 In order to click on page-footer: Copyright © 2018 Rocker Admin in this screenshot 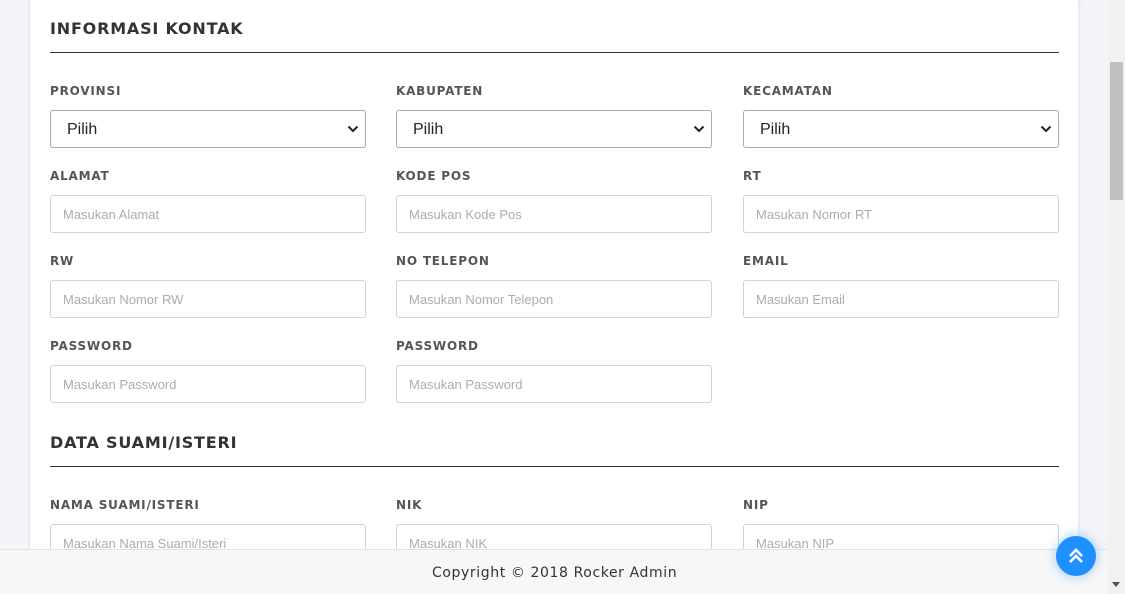, I will do `click(554, 571)`.